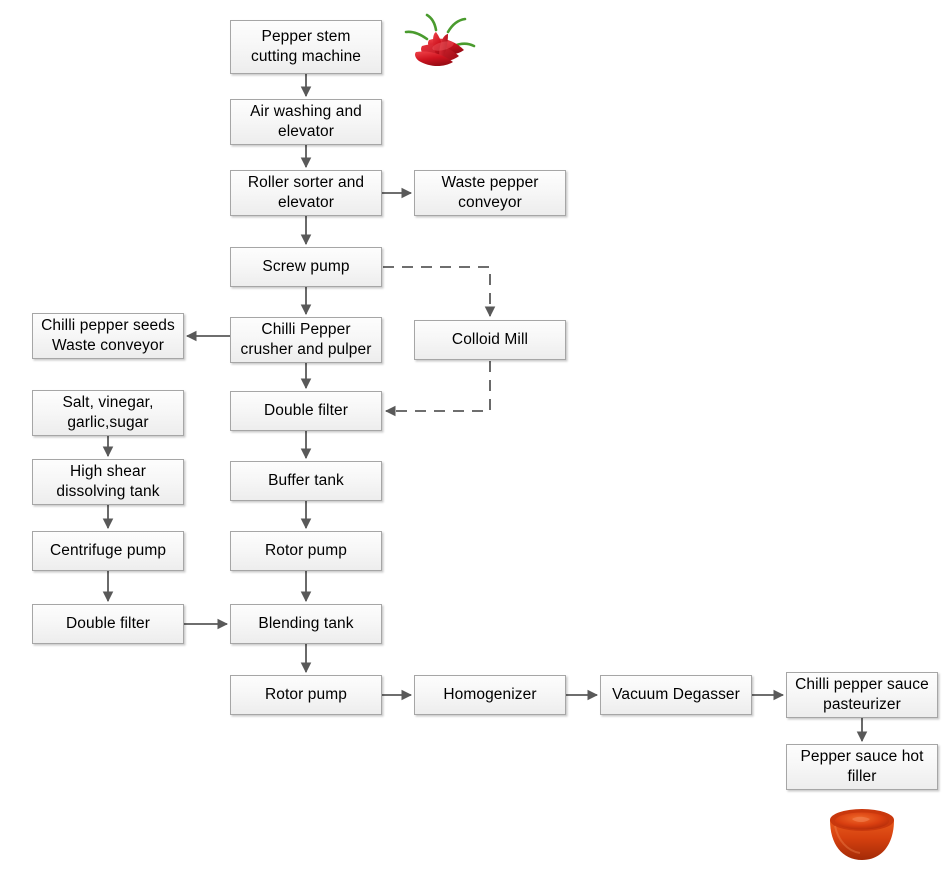 The width and height of the screenshot is (943, 876). I want to click on node-label: Buffer tank, so click(306, 481).